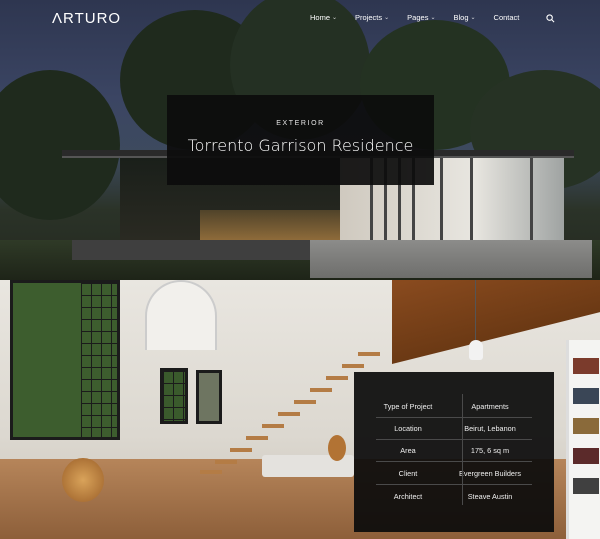 The width and height of the screenshot is (600, 539). I want to click on logo-text: RTURO, so click(92, 18).